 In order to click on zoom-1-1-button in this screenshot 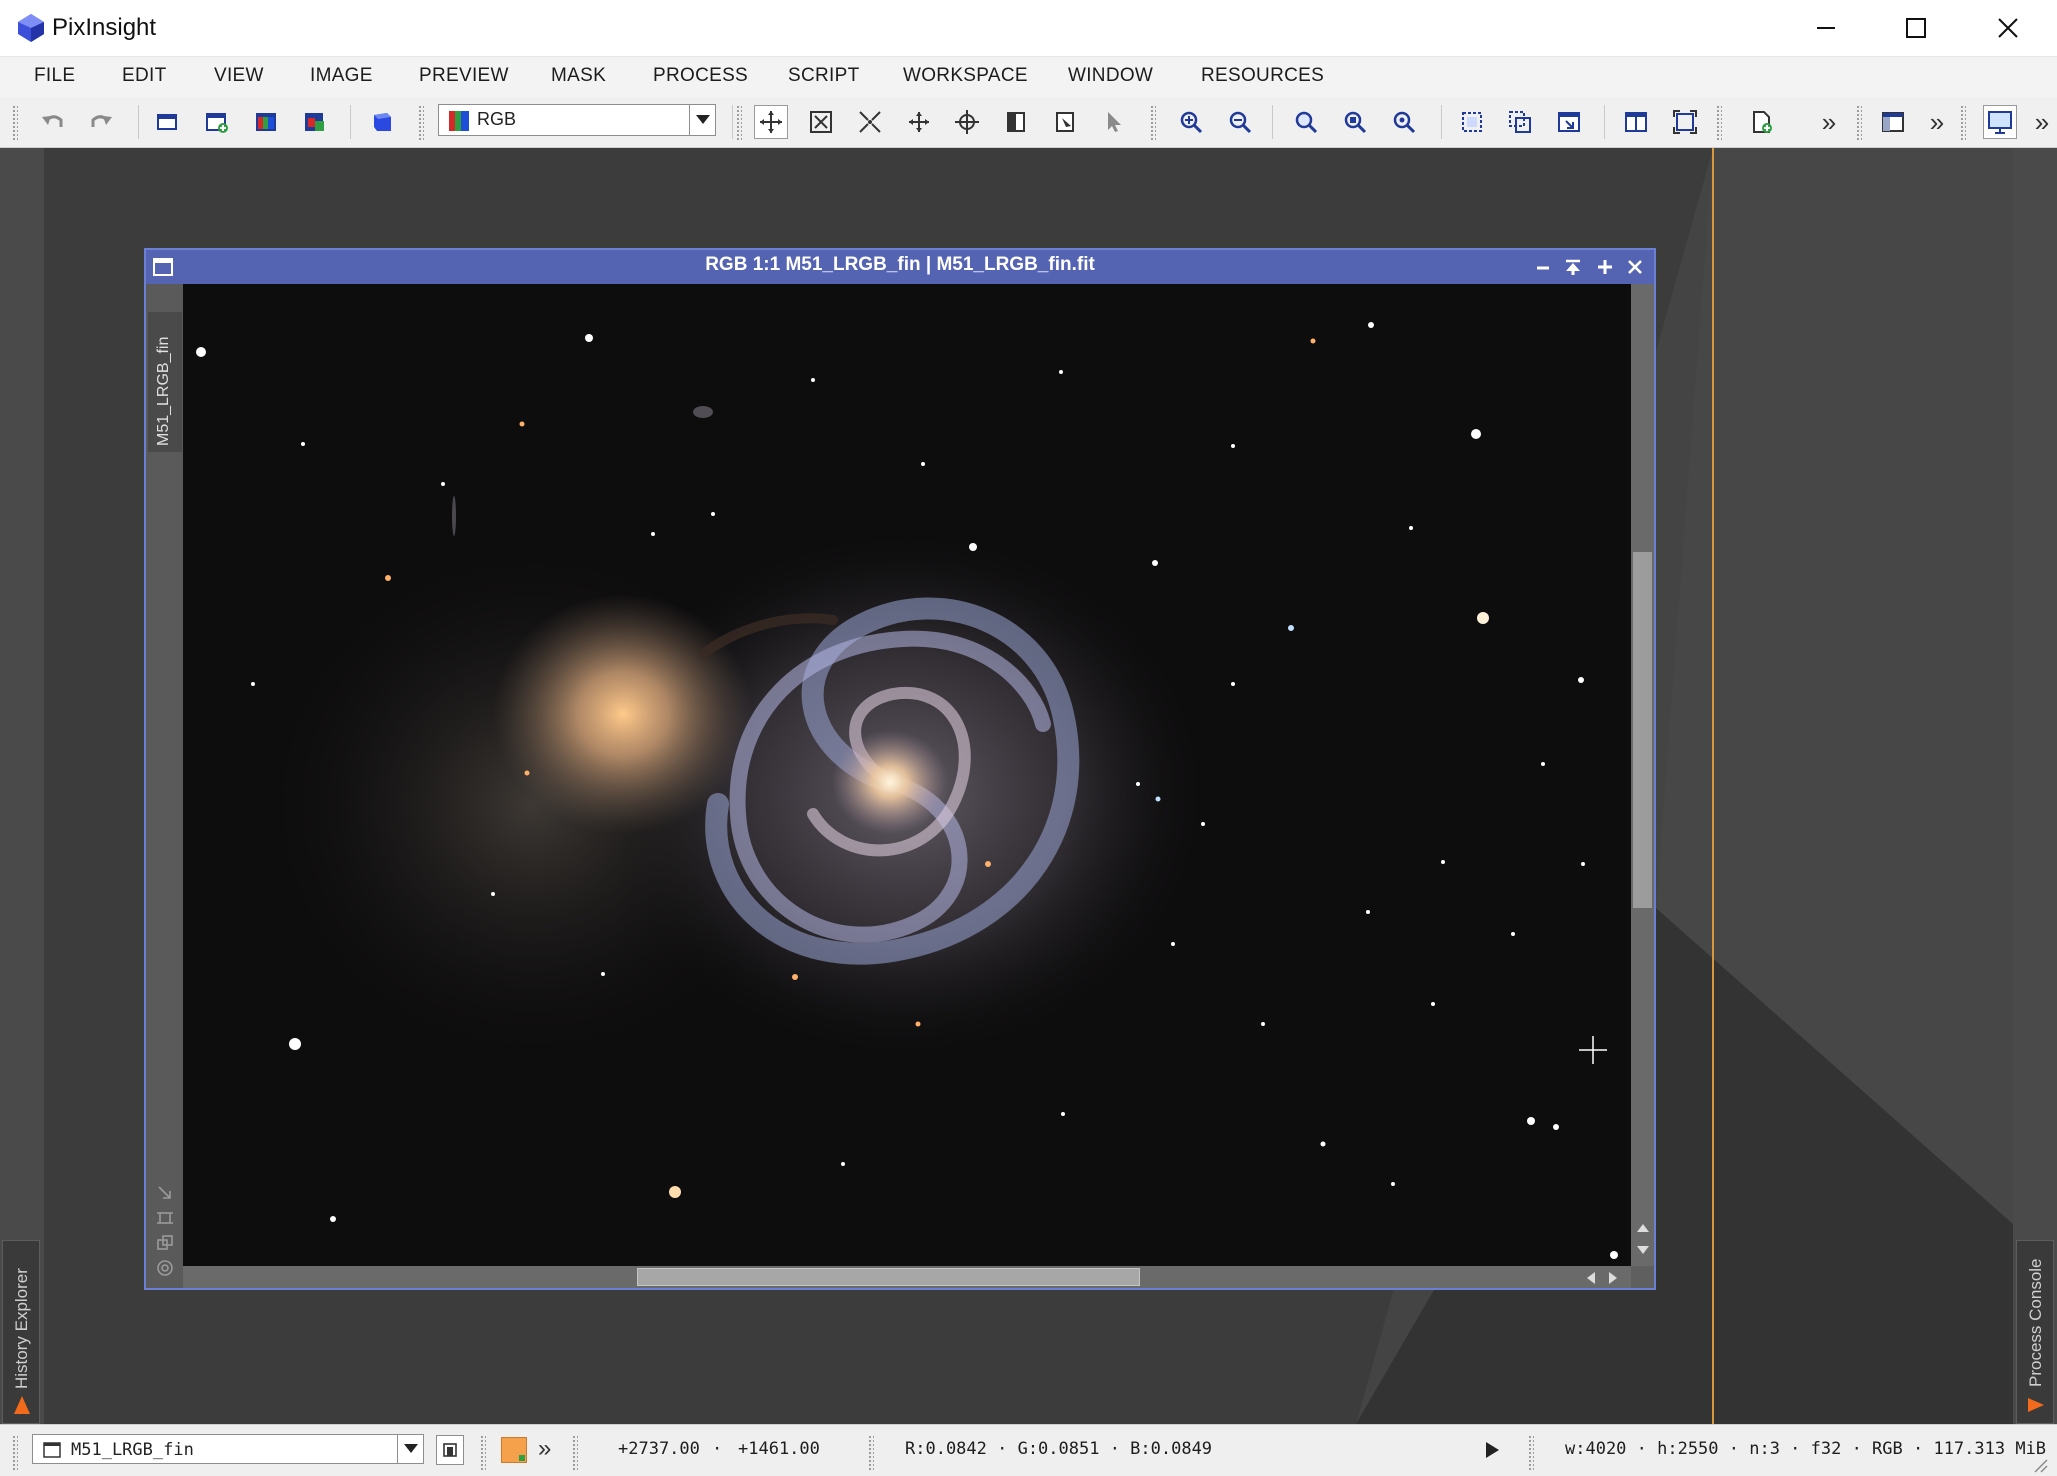, I will do `click(1306, 122)`.